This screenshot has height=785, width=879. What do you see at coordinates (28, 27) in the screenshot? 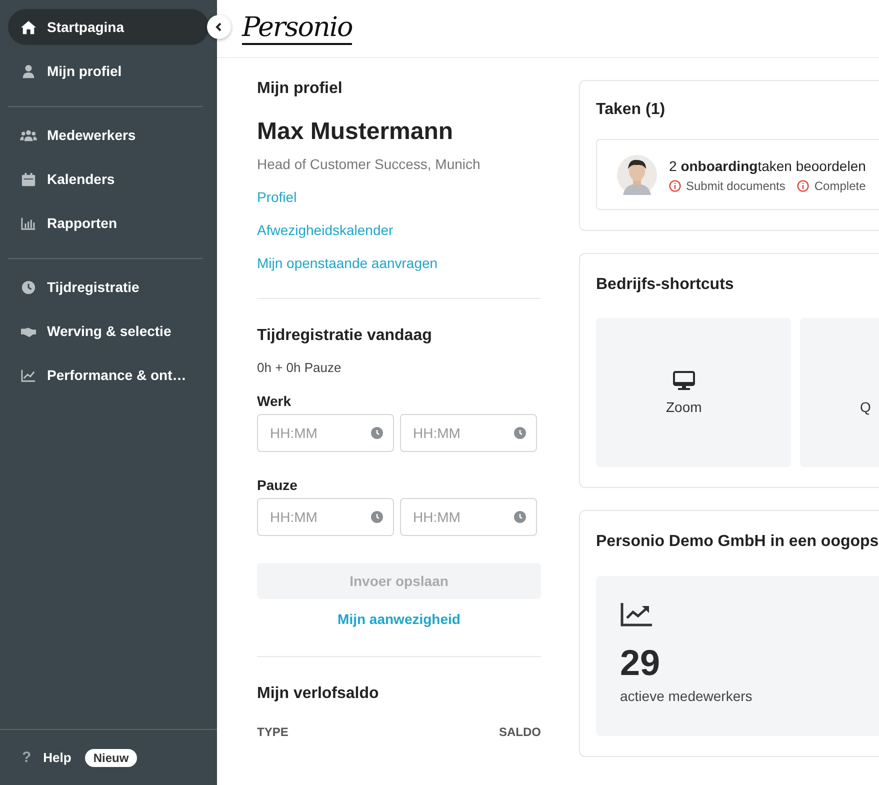
I see `home-icon` at bounding box center [28, 27].